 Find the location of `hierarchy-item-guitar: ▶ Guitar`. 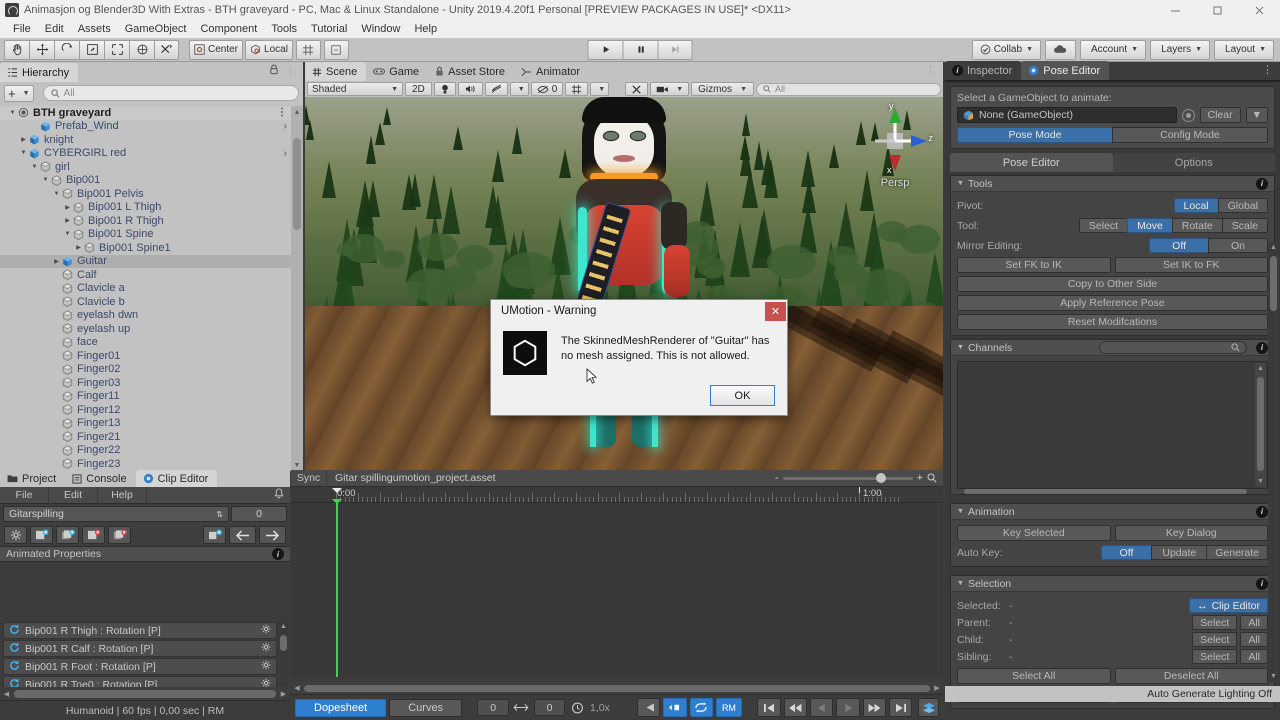

hierarchy-item-guitar: ▶ Guitar is located at coordinates (151, 261).